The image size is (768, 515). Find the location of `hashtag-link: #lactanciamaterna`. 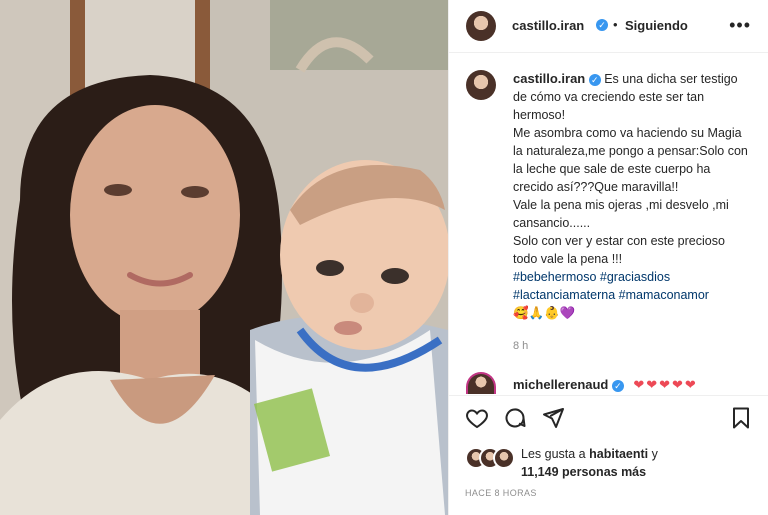

hashtag-link: #lactanciamaterna is located at coordinates (564, 295).